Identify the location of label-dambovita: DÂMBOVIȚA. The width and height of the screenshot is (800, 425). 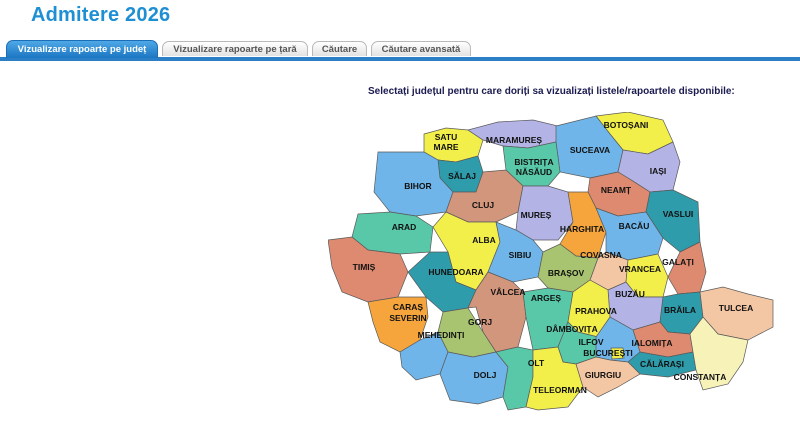
(571, 328).